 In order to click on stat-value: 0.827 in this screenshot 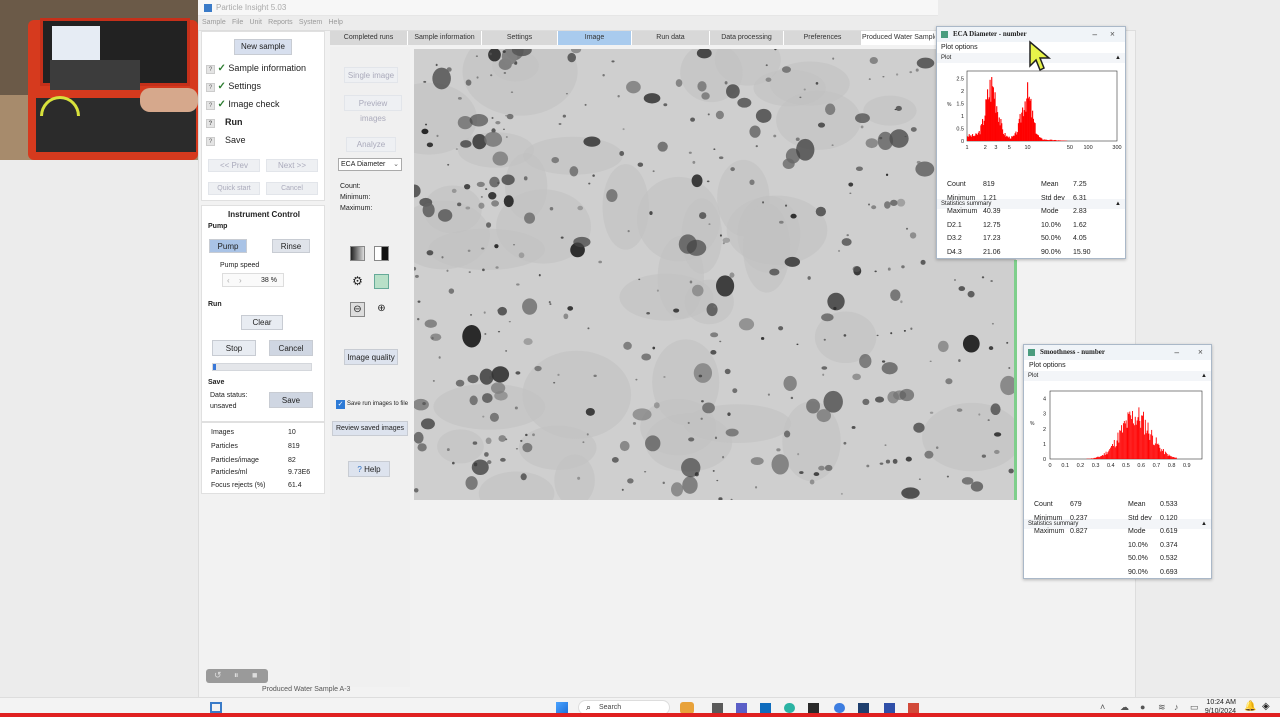, I will do `click(1079, 531)`.